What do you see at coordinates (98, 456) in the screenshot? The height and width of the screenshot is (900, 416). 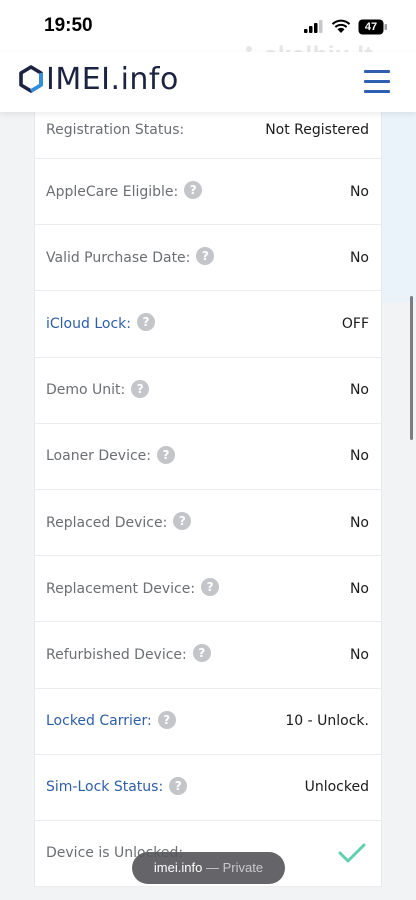 I see `row-label-text: Loaner Device:` at bounding box center [98, 456].